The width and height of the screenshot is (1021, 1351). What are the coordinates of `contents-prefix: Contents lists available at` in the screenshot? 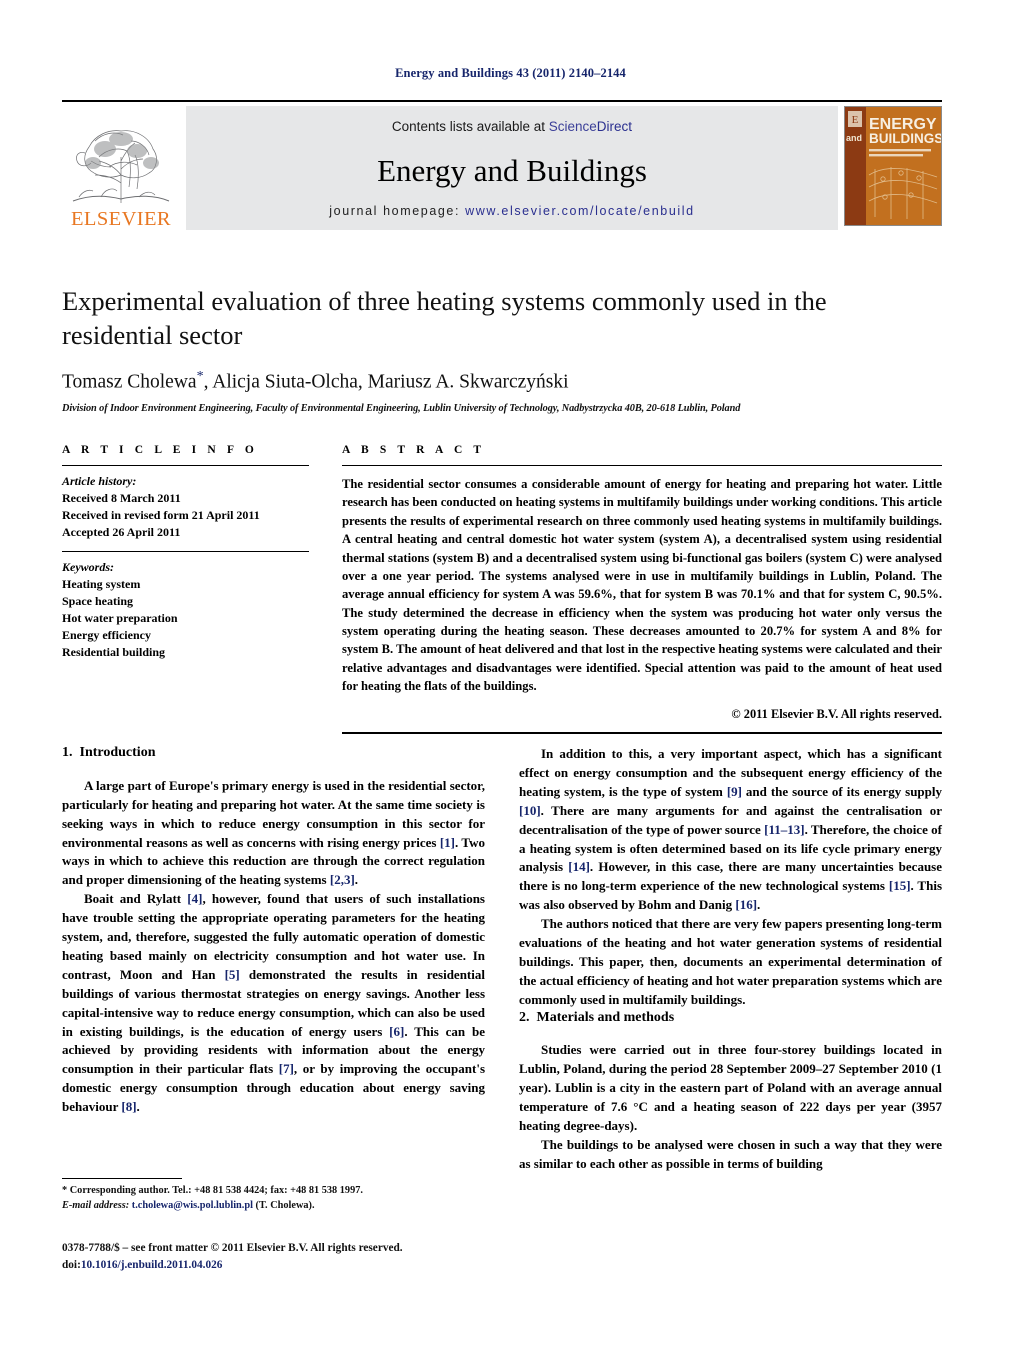 It's located at (470, 126).